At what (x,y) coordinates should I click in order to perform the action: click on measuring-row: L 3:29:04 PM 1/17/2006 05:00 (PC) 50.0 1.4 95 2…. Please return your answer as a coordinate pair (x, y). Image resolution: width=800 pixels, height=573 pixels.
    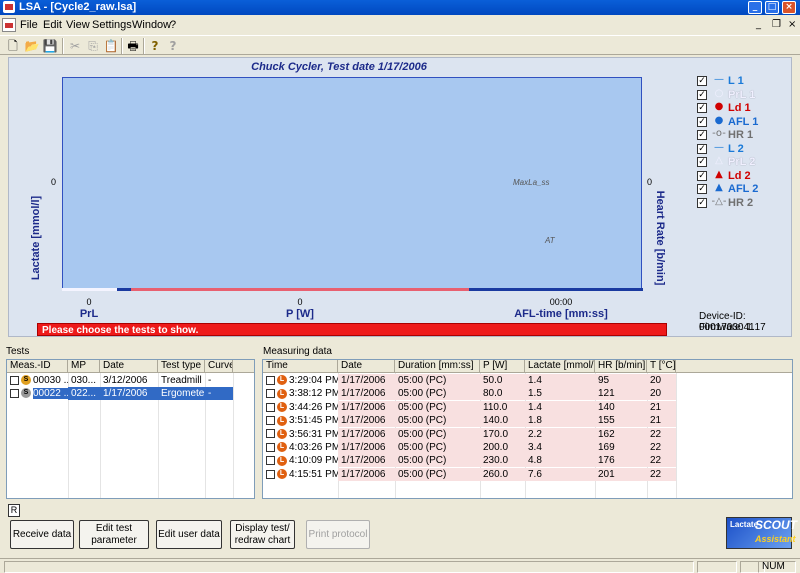
    Looking at the image, I should click on (469, 380).